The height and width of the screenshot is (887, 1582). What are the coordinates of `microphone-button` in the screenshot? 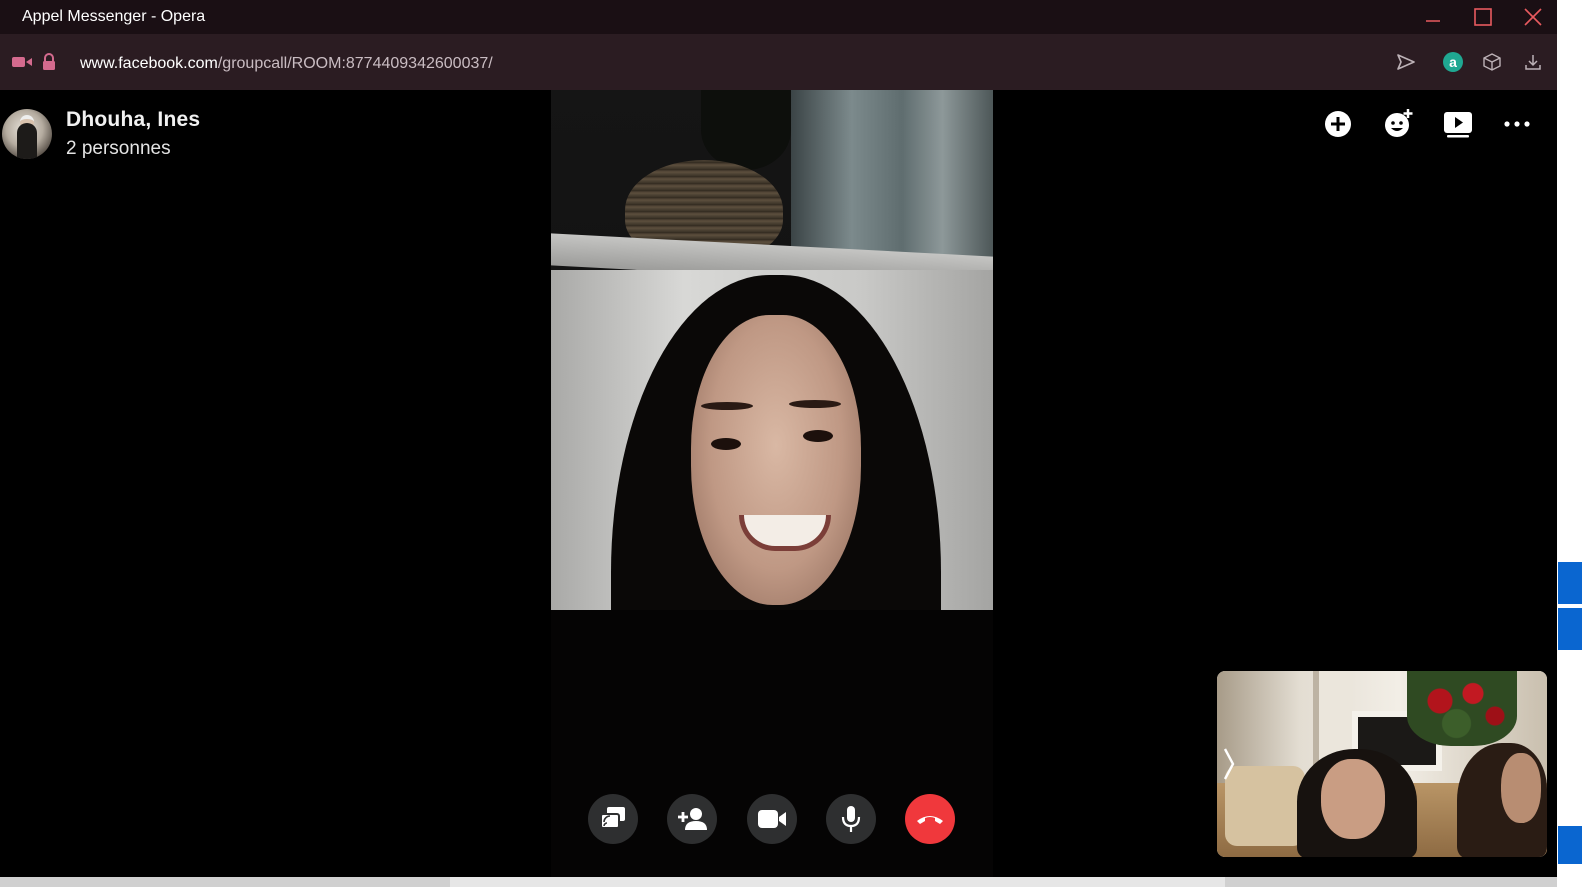 It's located at (851, 819).